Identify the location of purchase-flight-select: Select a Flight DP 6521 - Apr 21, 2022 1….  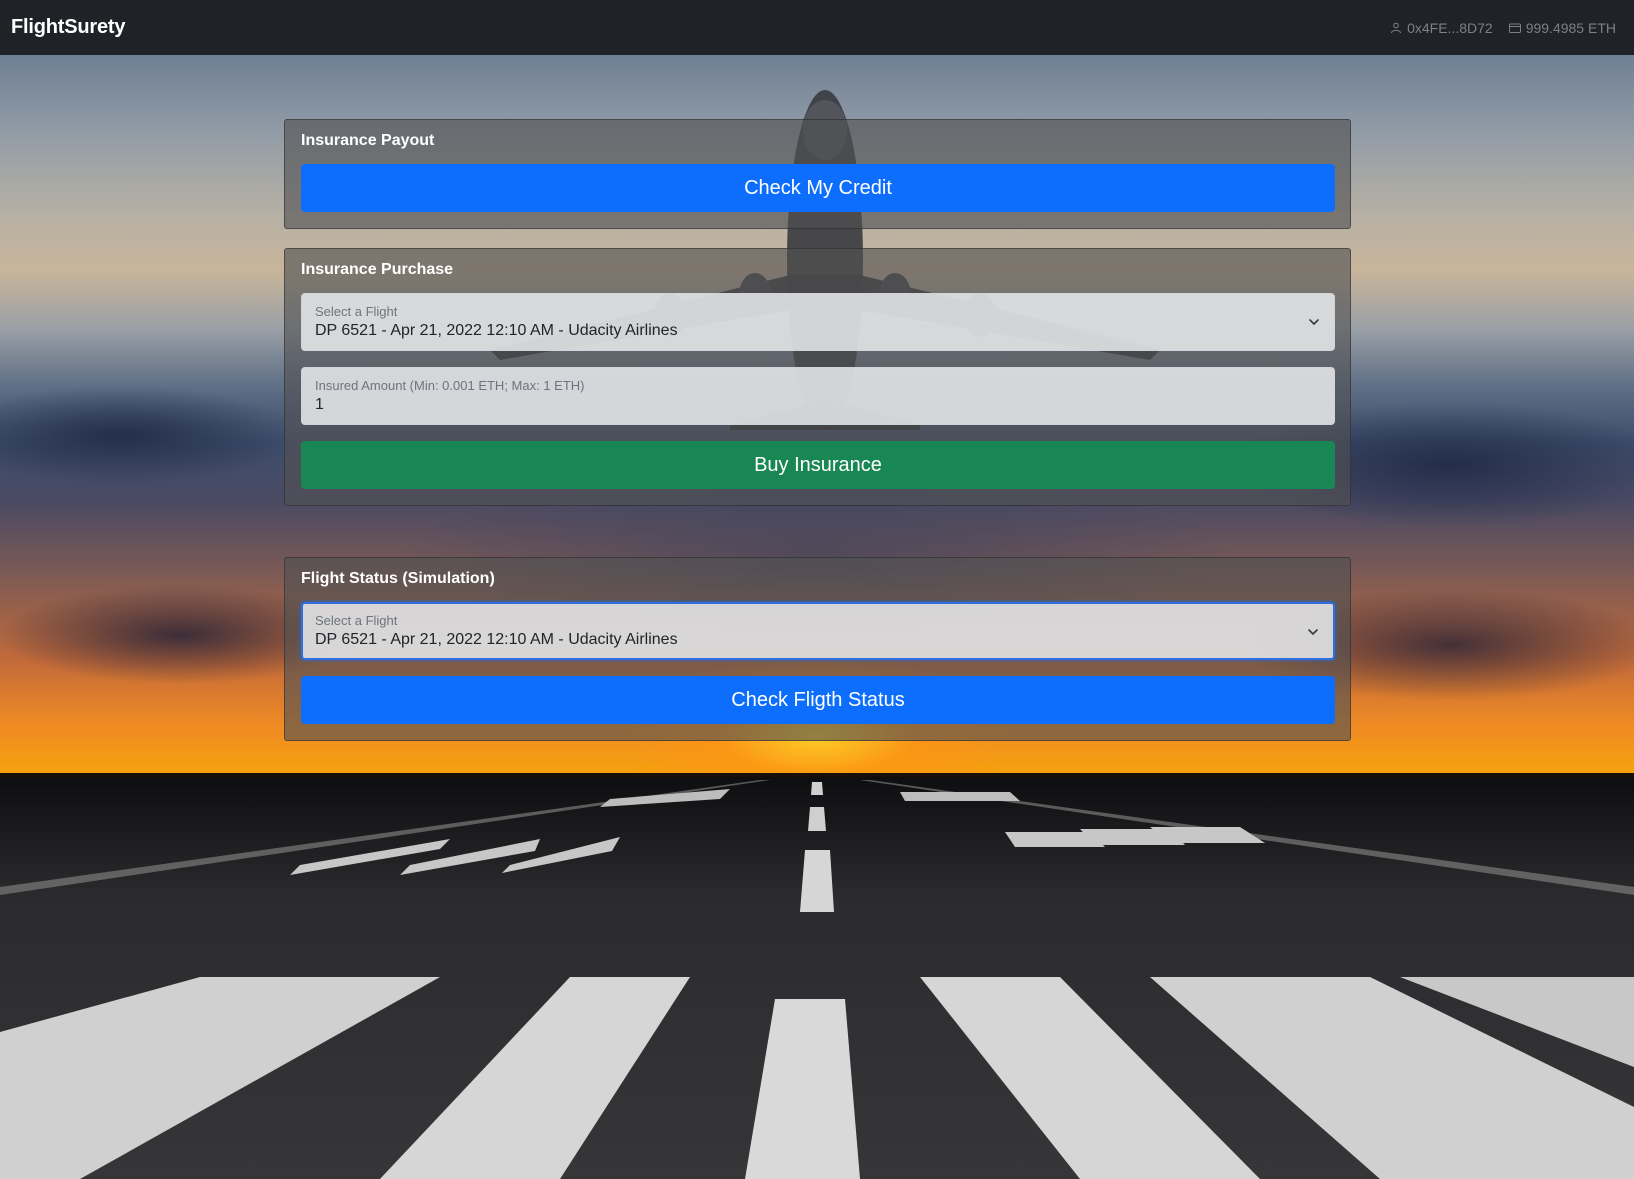
(818, 322).